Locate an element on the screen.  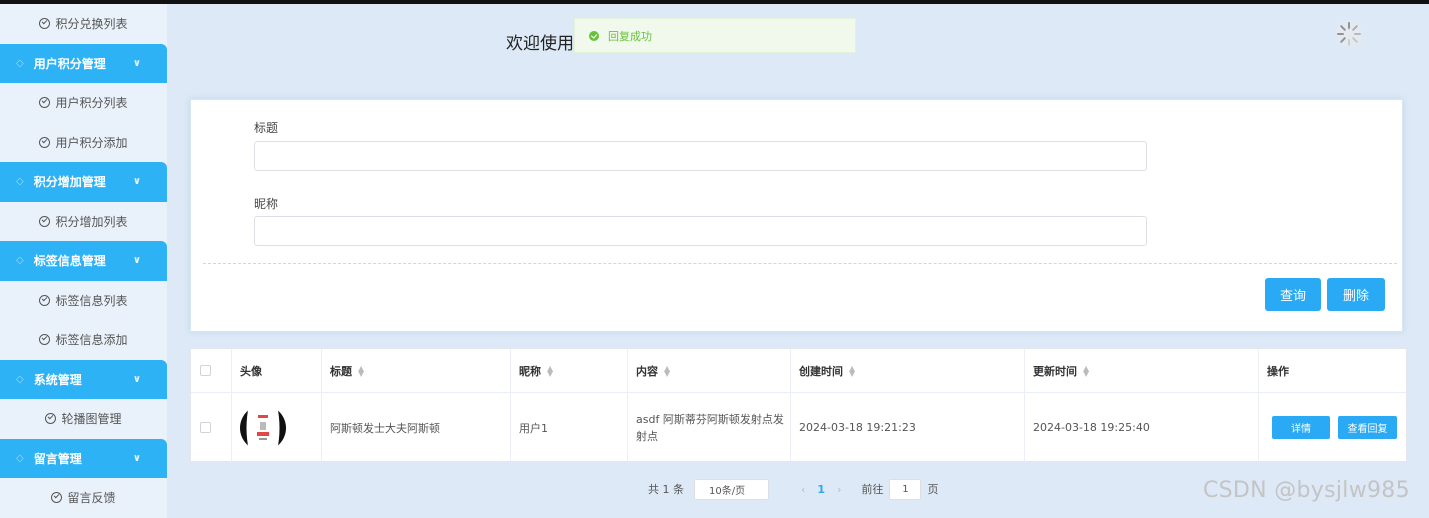
sidebar-group-tag-info: ◇ 标签信息管理 ∨ is located at coordinates (83, 261).